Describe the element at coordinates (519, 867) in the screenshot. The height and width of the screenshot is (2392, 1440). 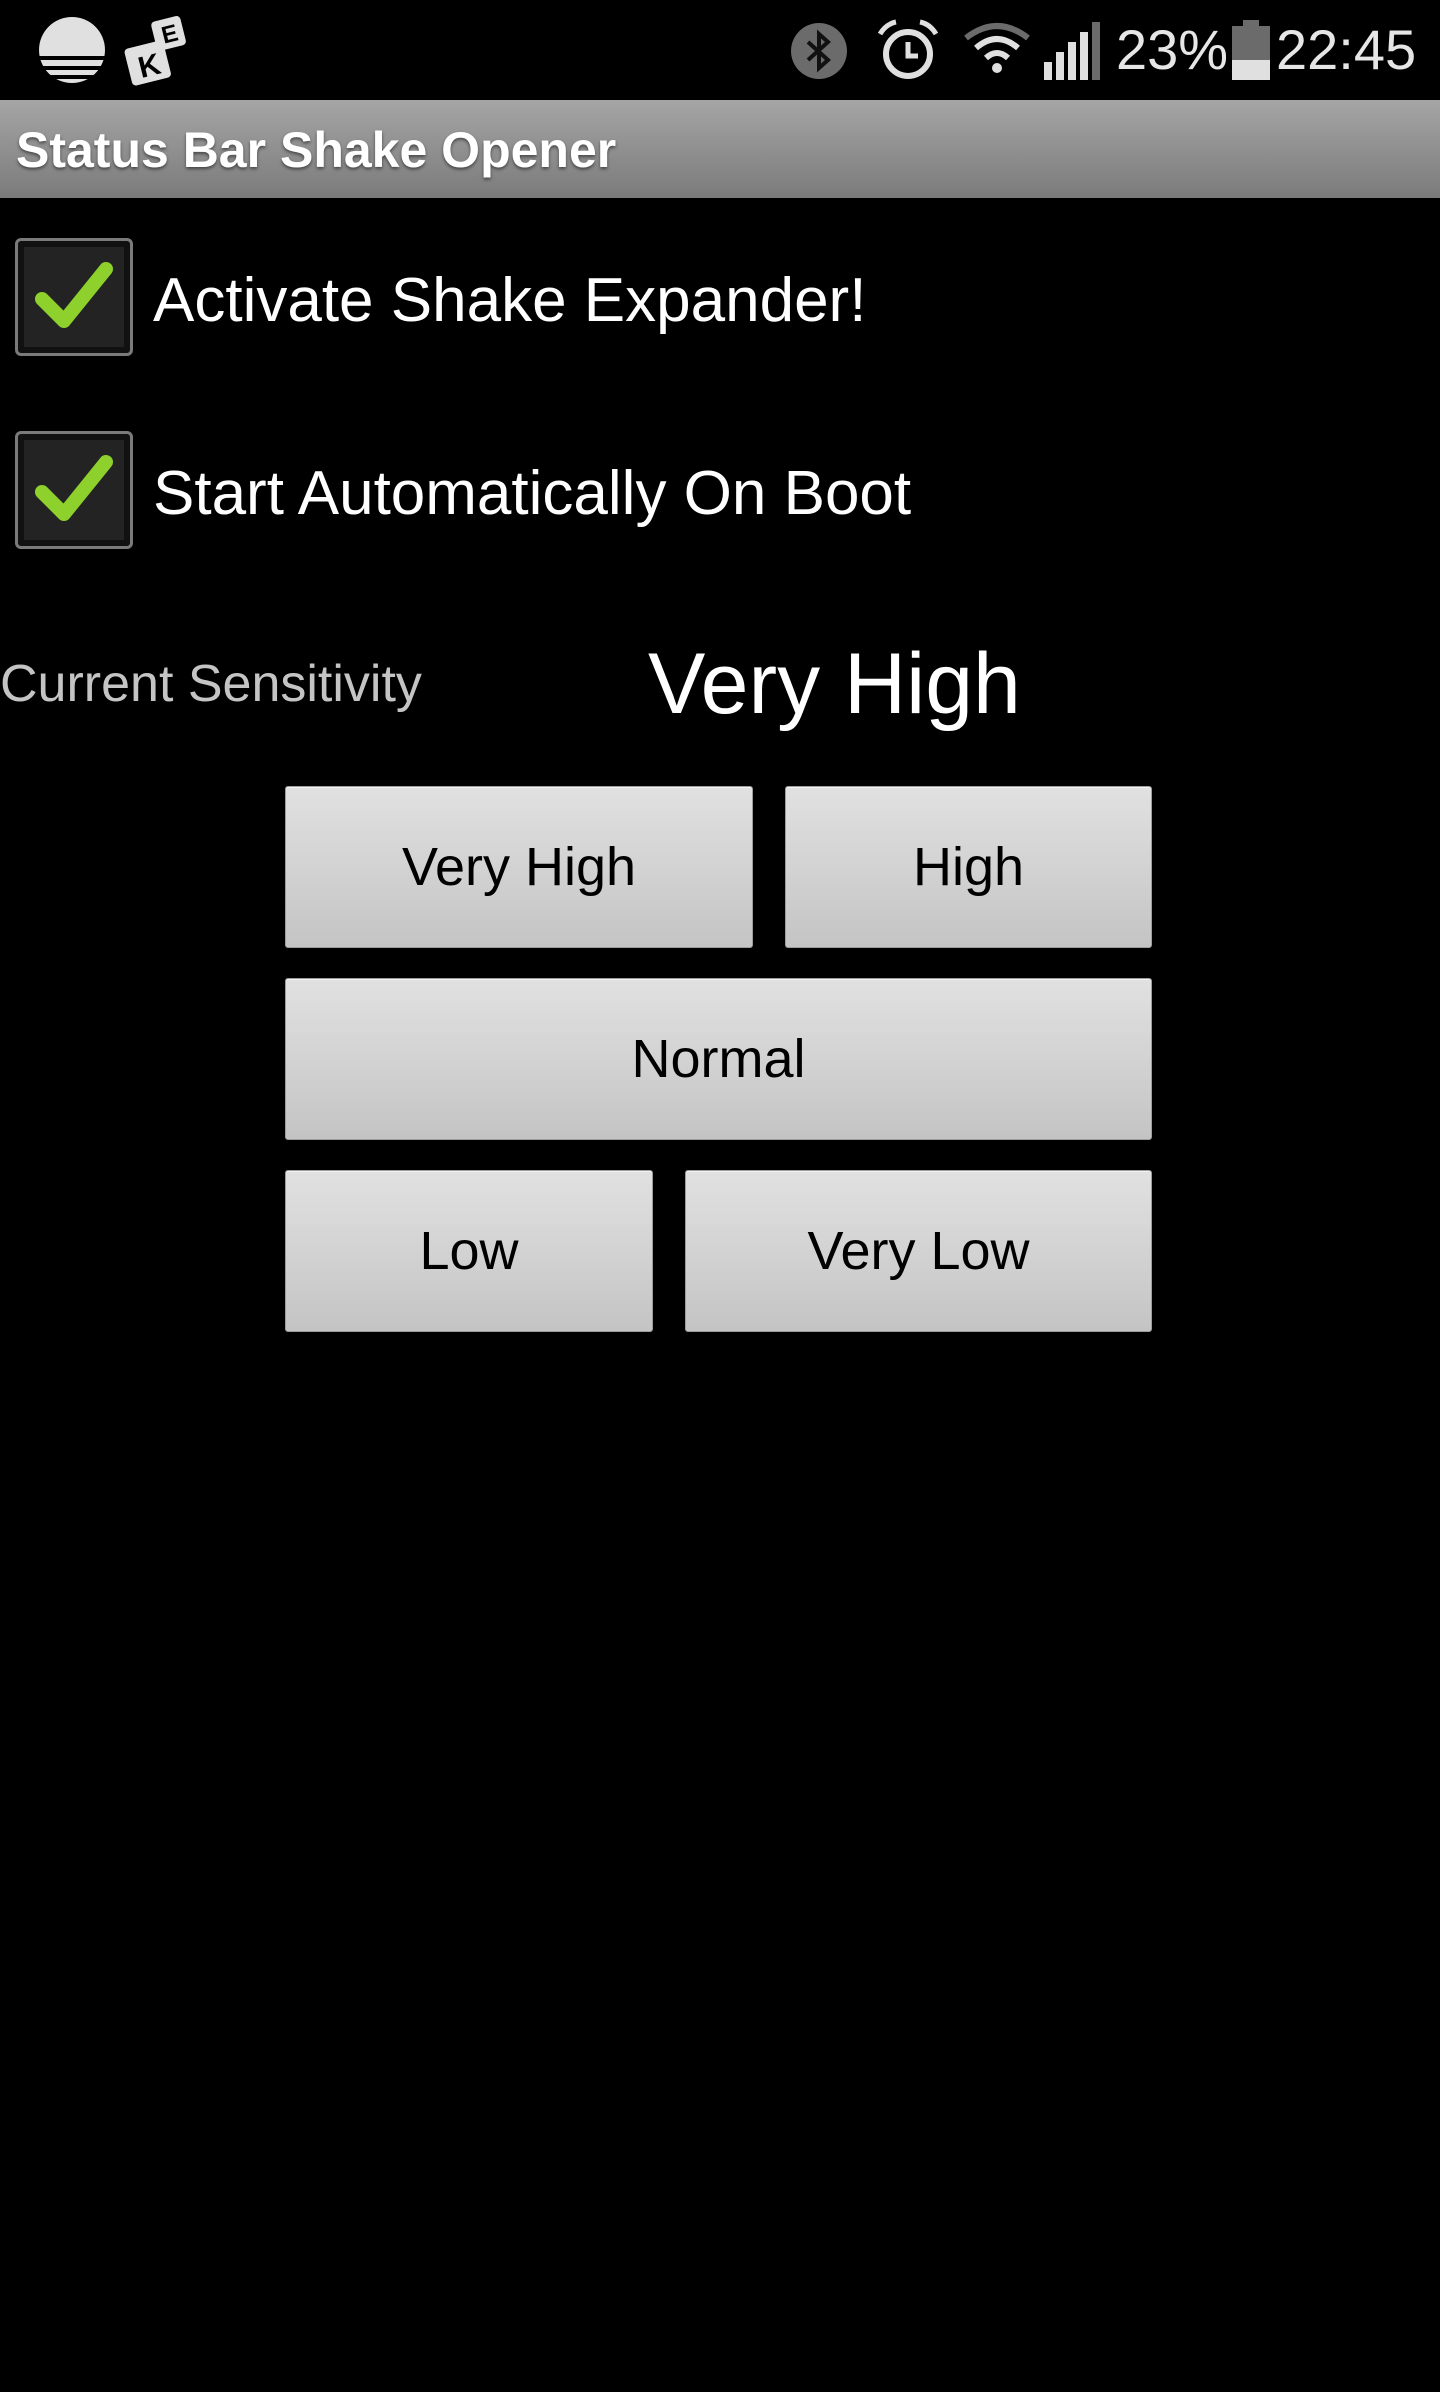
I see `very-high-button: Very High` at that location.